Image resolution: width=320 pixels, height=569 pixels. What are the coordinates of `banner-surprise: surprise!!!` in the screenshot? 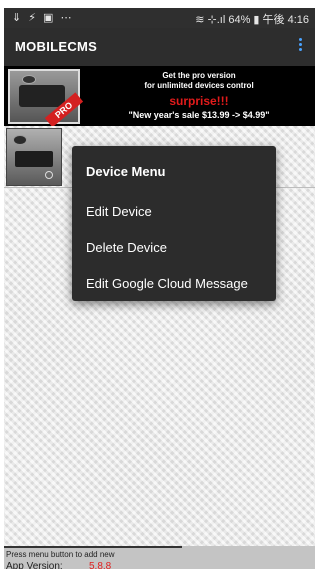 It's located at (199, 101).